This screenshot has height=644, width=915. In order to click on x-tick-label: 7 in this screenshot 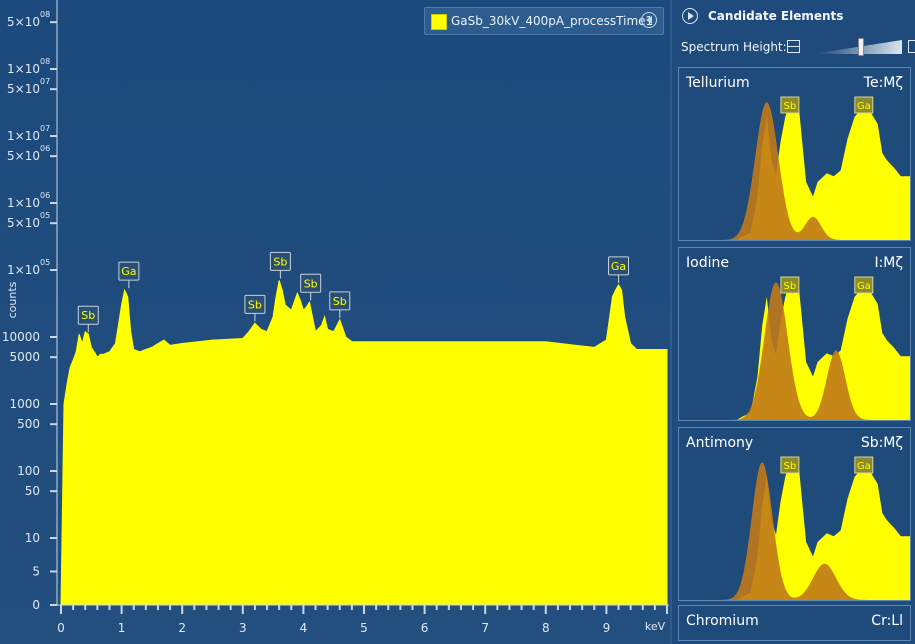, I will do `click(485, 628)`.